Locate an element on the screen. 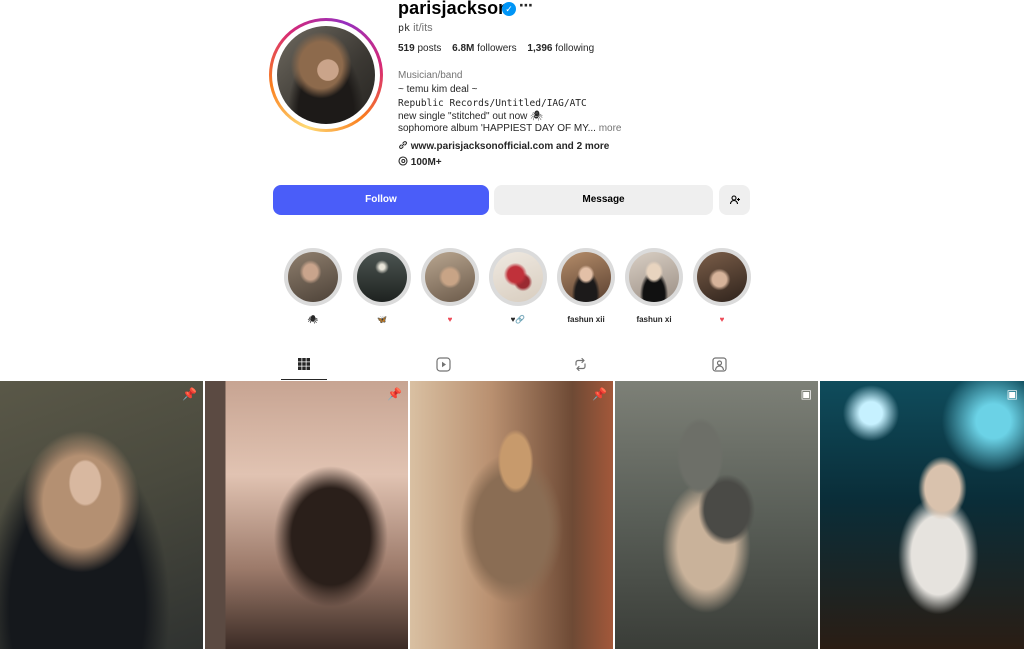  grid-icon is located at coordinates (304, 364).